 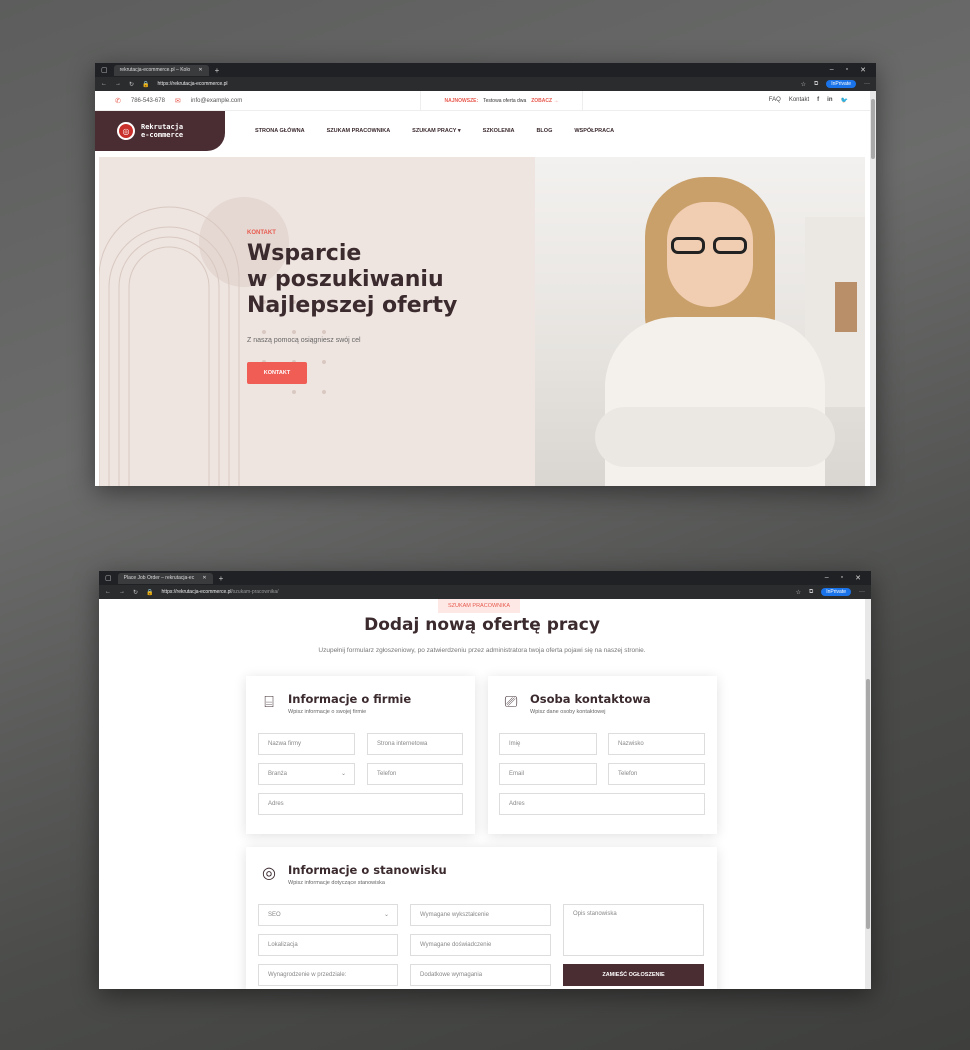 I want to click on submit-job-button: ZAMIEŚĆ OGŁOSZENIE, so click(x=633, y=975).